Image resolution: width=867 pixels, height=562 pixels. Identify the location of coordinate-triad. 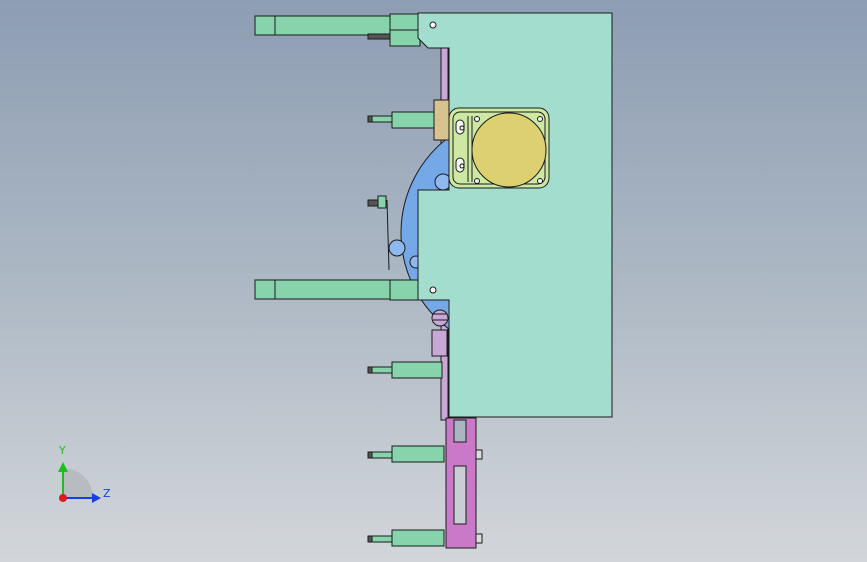
(79, 482).